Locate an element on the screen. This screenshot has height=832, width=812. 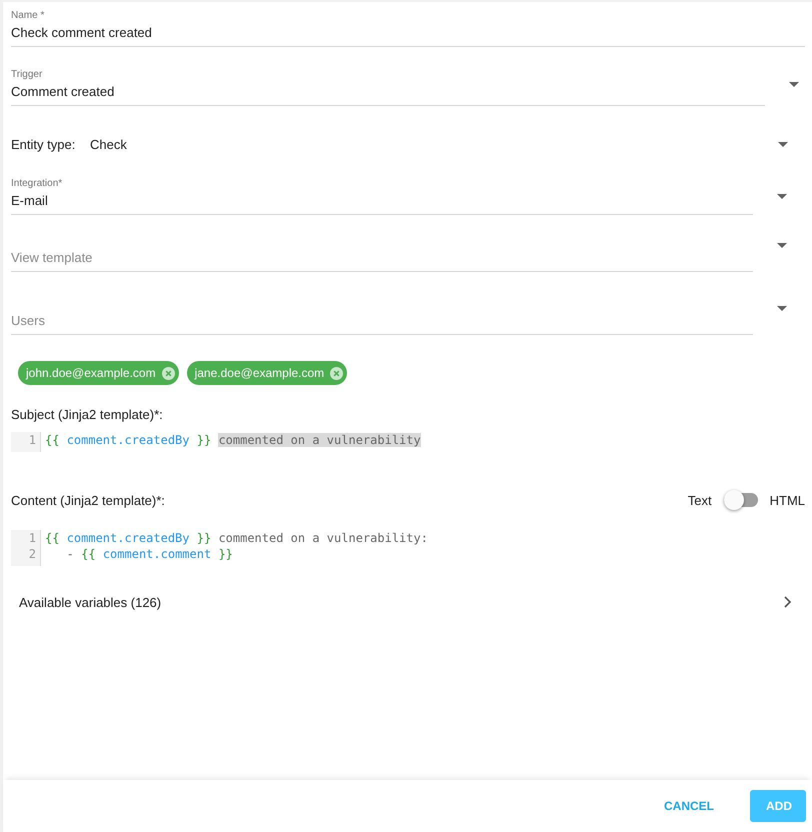
input-field: E-mail is located at coordinates (382, 202).